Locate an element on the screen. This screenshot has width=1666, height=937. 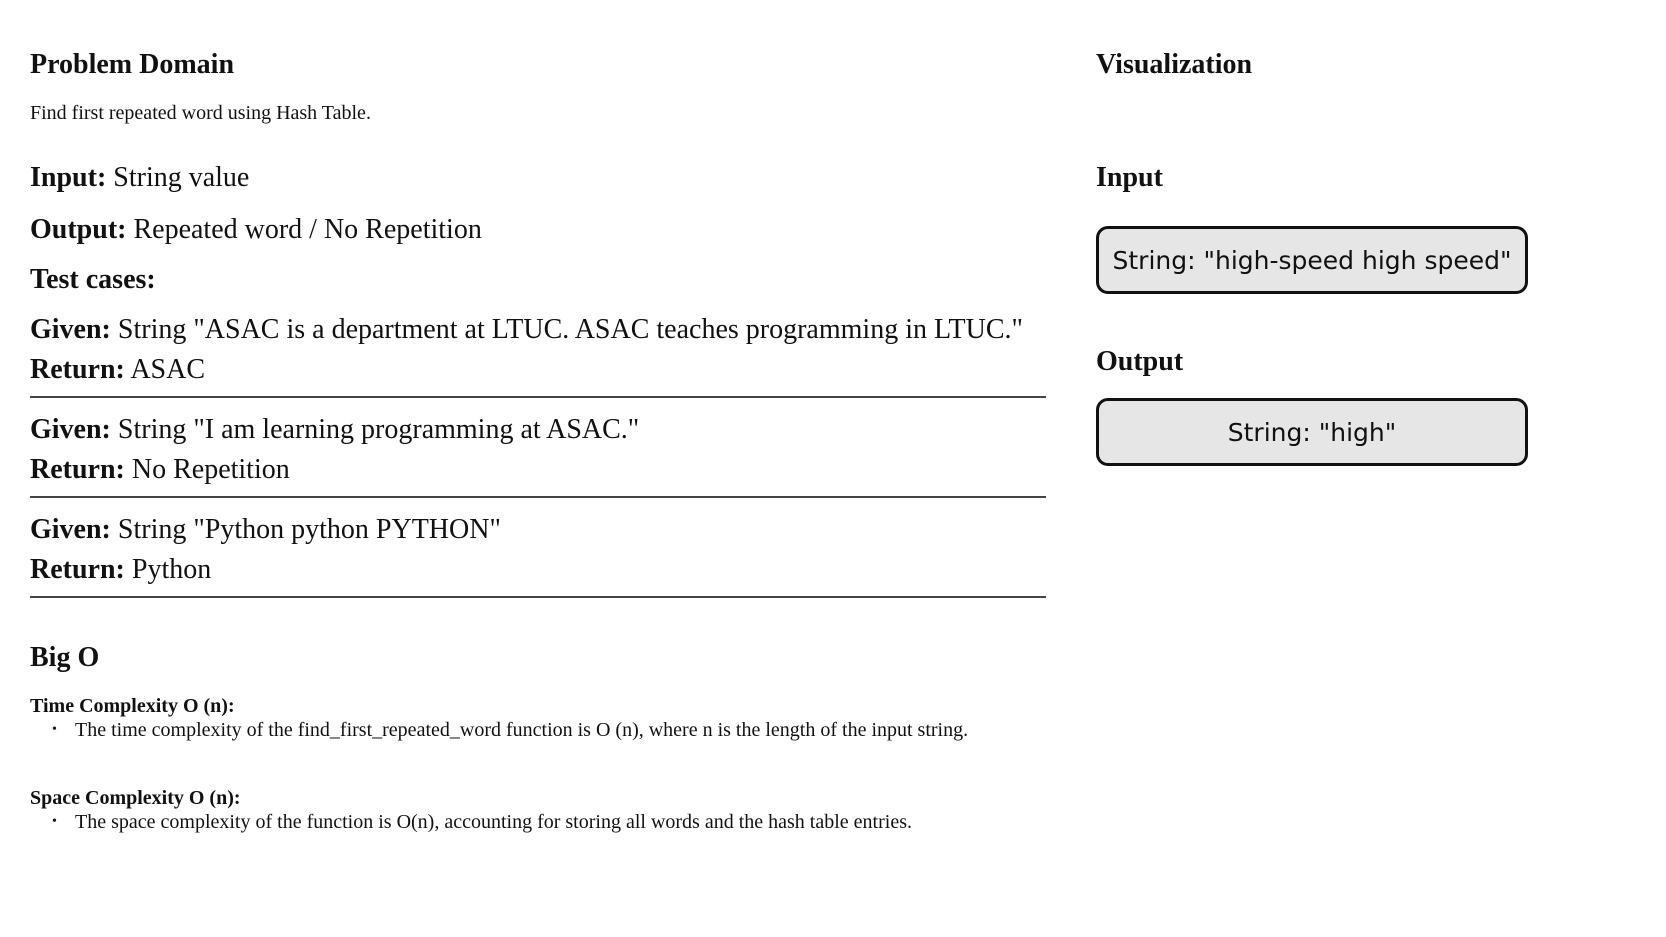
viz-output-box: String: "high" is located at coordinates (1312, 432).